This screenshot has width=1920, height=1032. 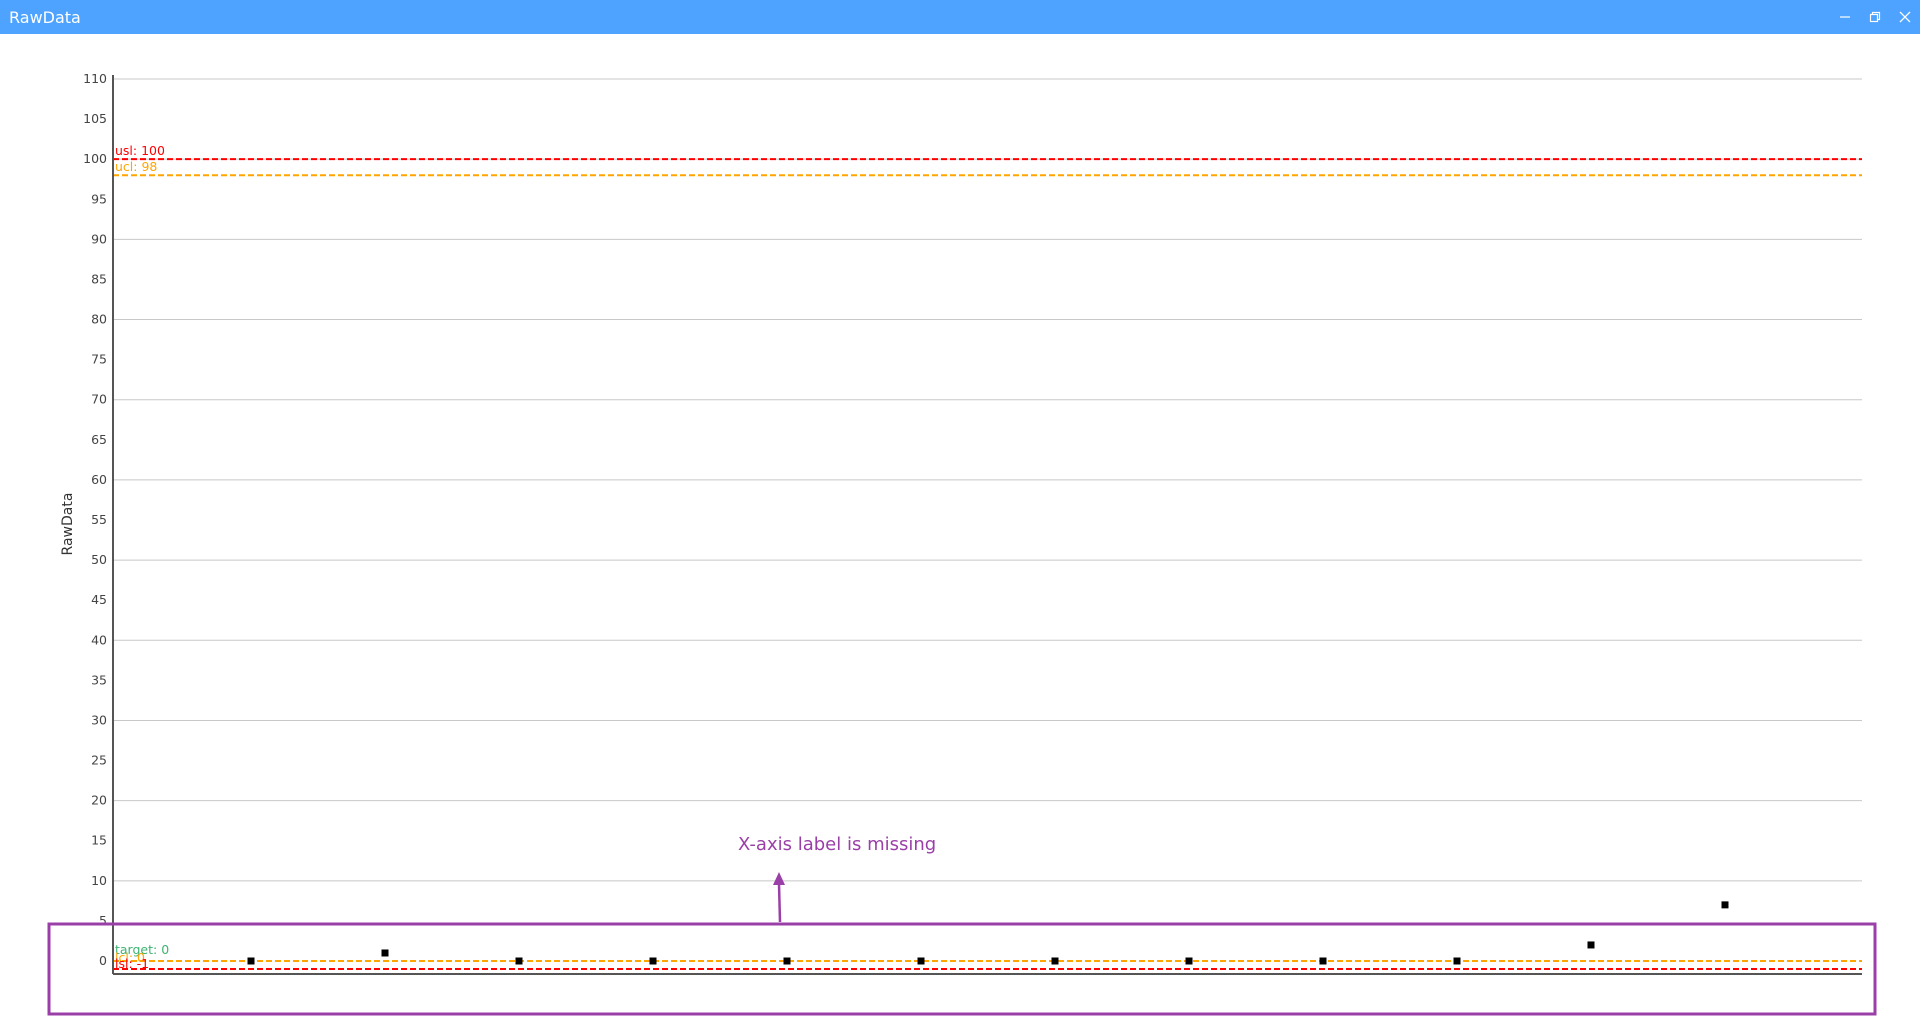 I want to click on y-tick-label: 15, so click(x=99, y=840).